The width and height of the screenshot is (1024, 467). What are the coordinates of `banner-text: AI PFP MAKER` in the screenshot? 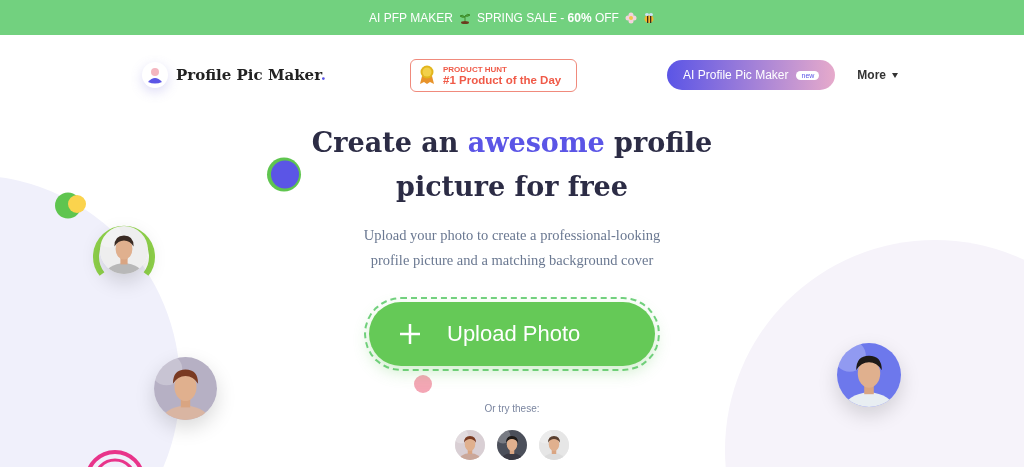 It's located at (411, 17).